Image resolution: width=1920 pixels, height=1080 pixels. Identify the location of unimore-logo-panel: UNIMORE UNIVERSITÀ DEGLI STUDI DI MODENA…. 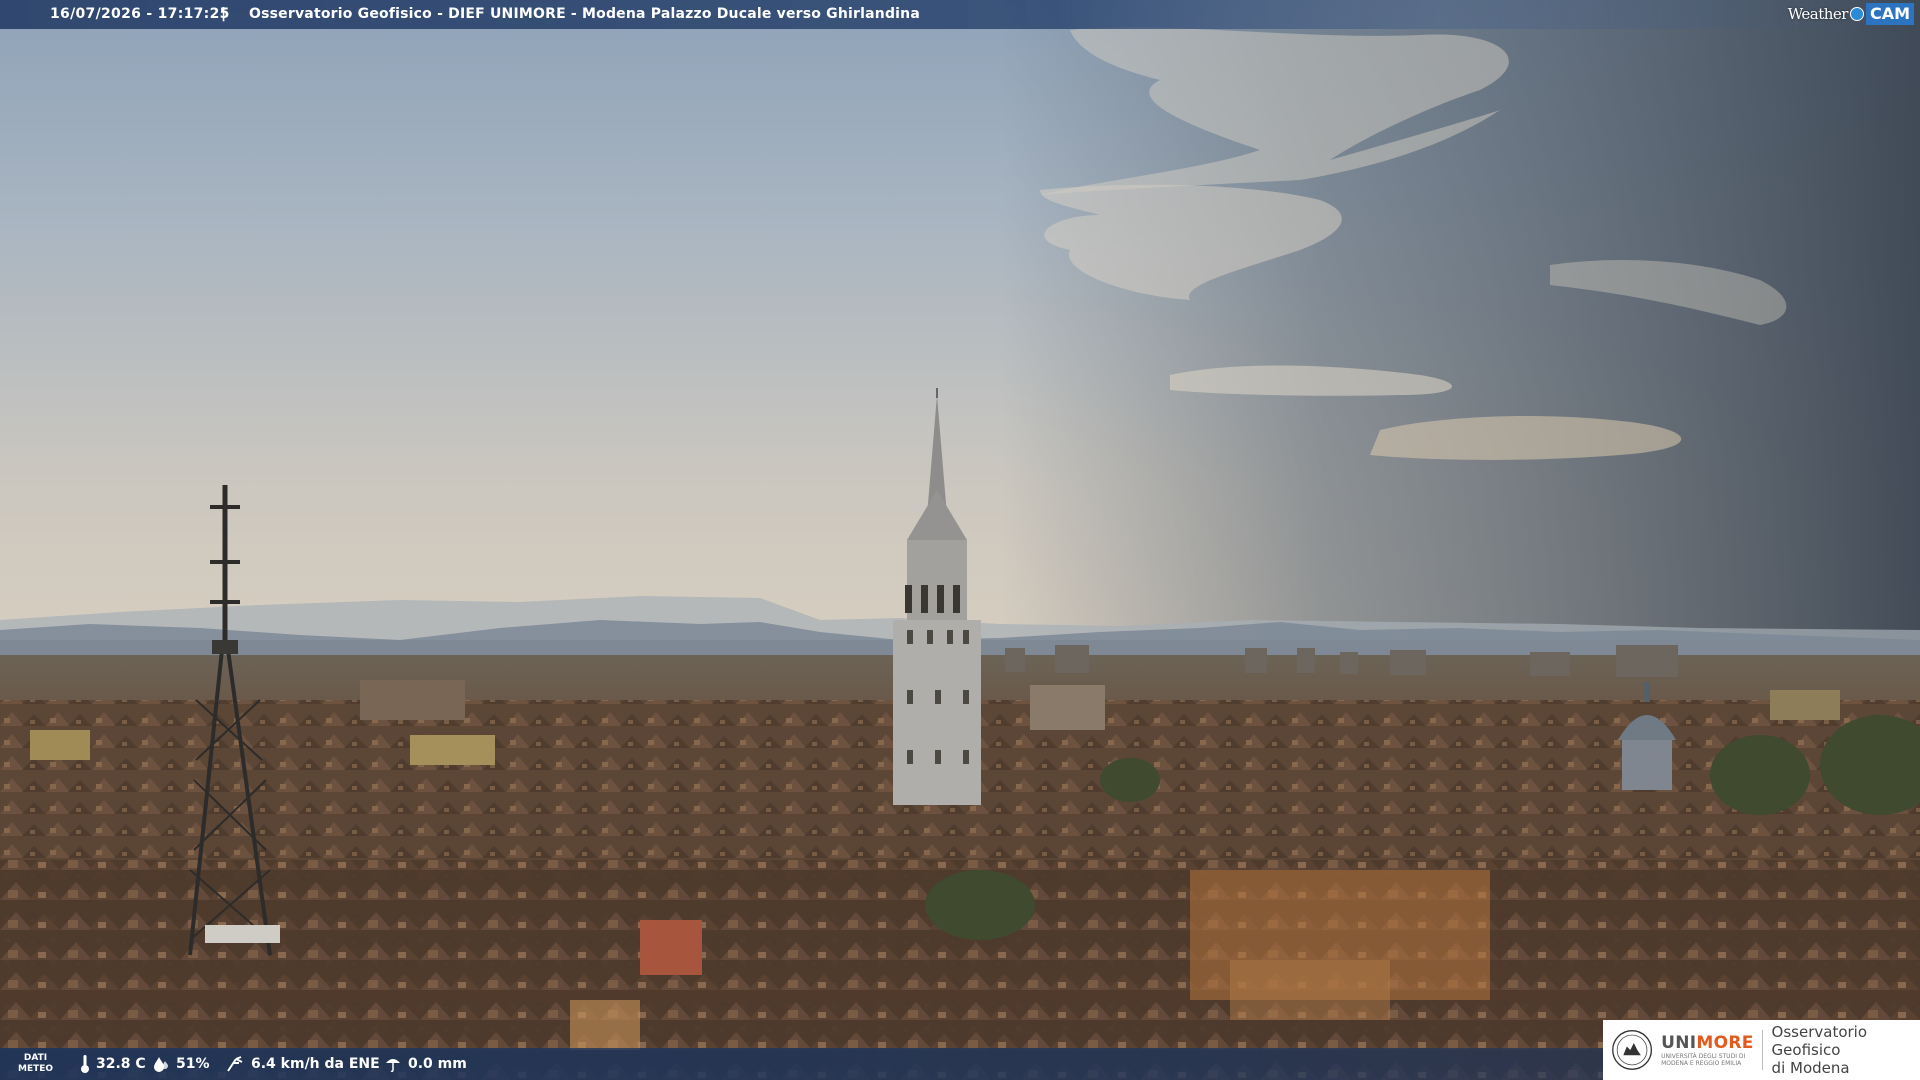
(1761, 1050).